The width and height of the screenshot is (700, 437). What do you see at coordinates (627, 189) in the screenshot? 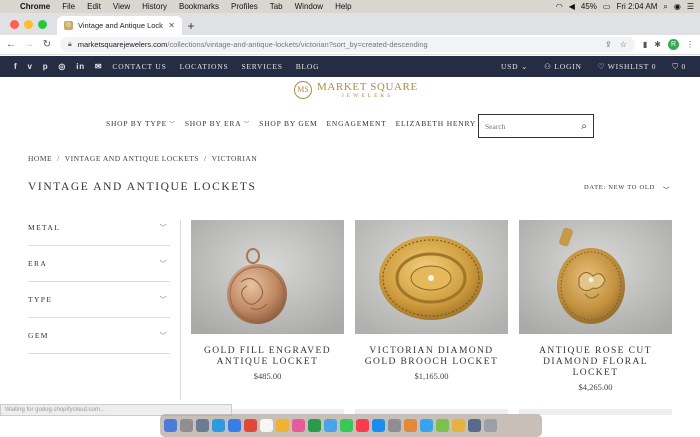
I see `sort-dropdown: DATE: NEW TO OLD ﹀` at bounding box center [627, 189].